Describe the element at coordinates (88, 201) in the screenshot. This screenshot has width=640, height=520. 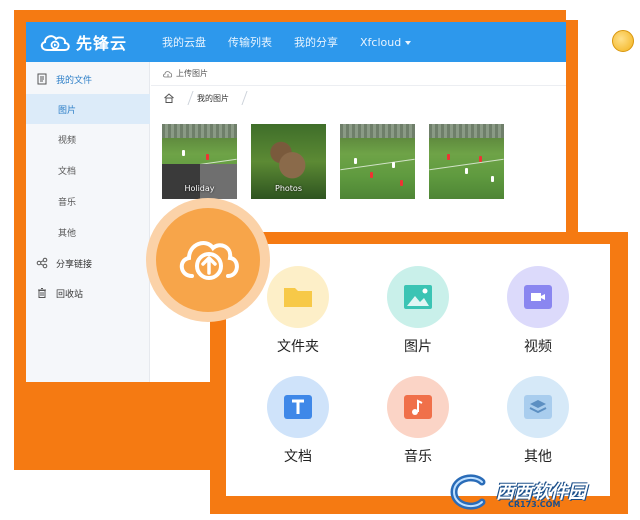
I see `sidebar-item-music: 音乐` at that location.